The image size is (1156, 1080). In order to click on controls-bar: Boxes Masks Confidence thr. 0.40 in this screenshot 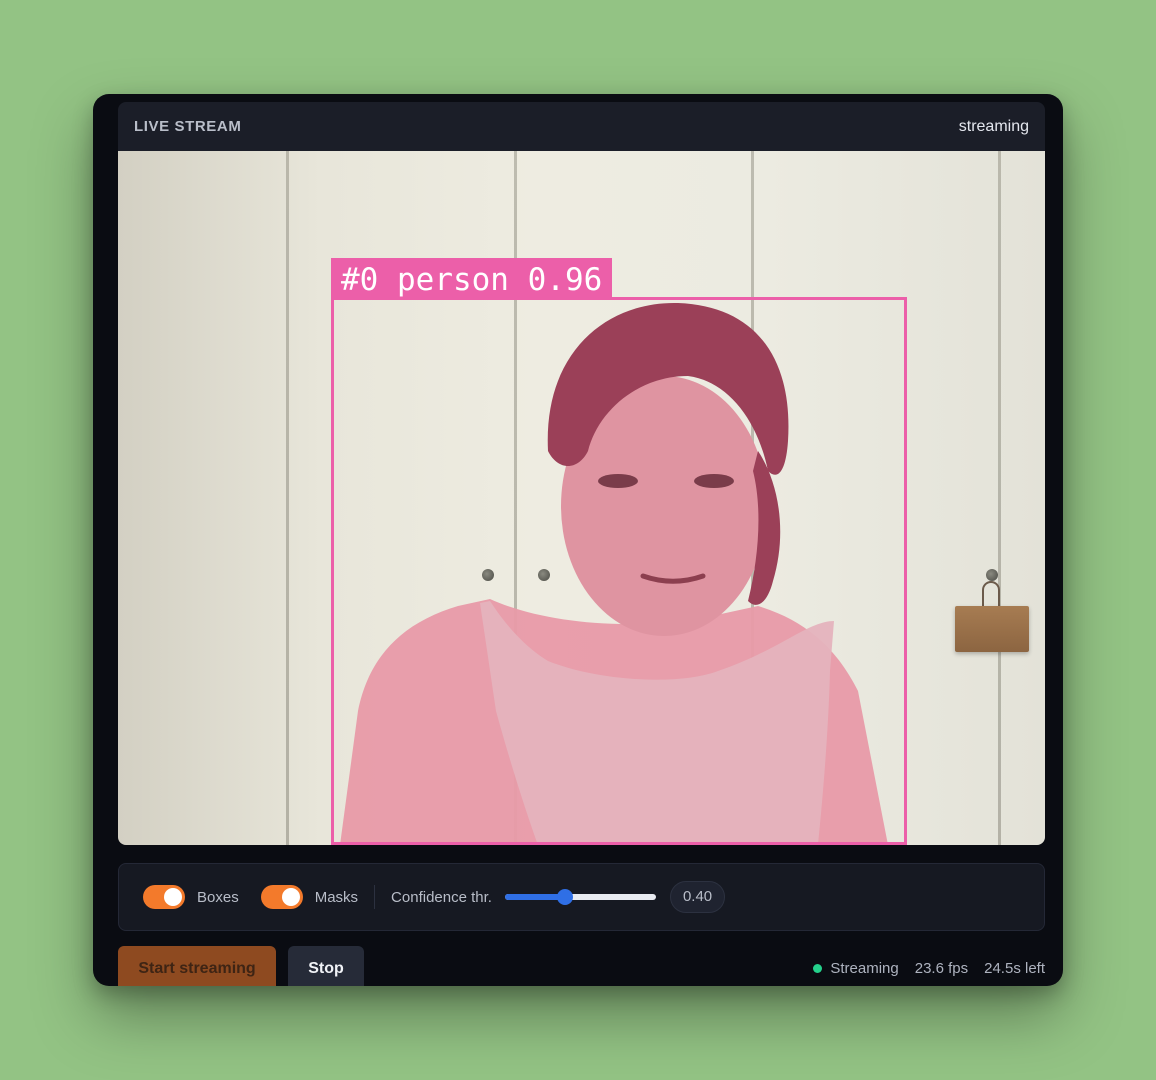, I will do `click(581, 897)`.